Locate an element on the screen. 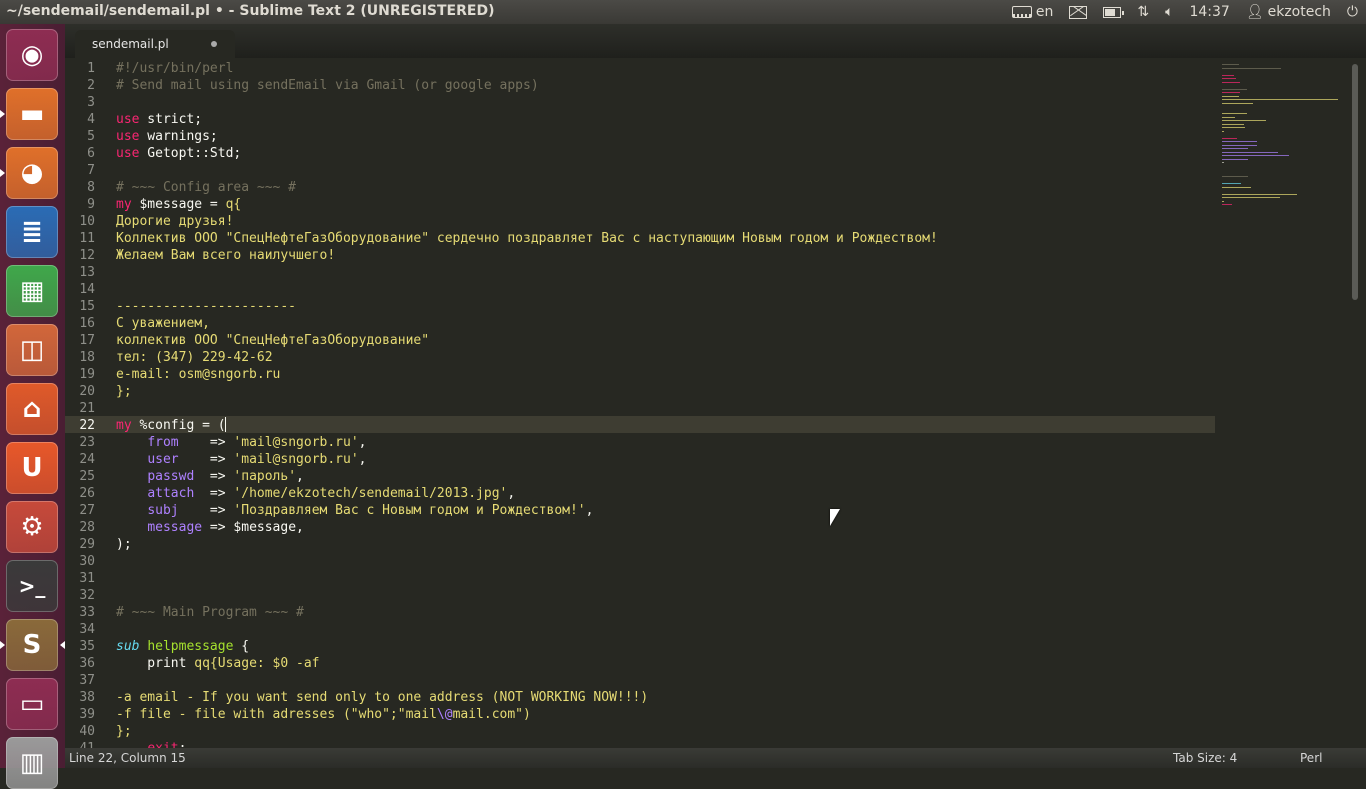 This screenshot has width=1366, height=789. code-line: #!/usr/bin/perl is located at coordinates (174, 68).